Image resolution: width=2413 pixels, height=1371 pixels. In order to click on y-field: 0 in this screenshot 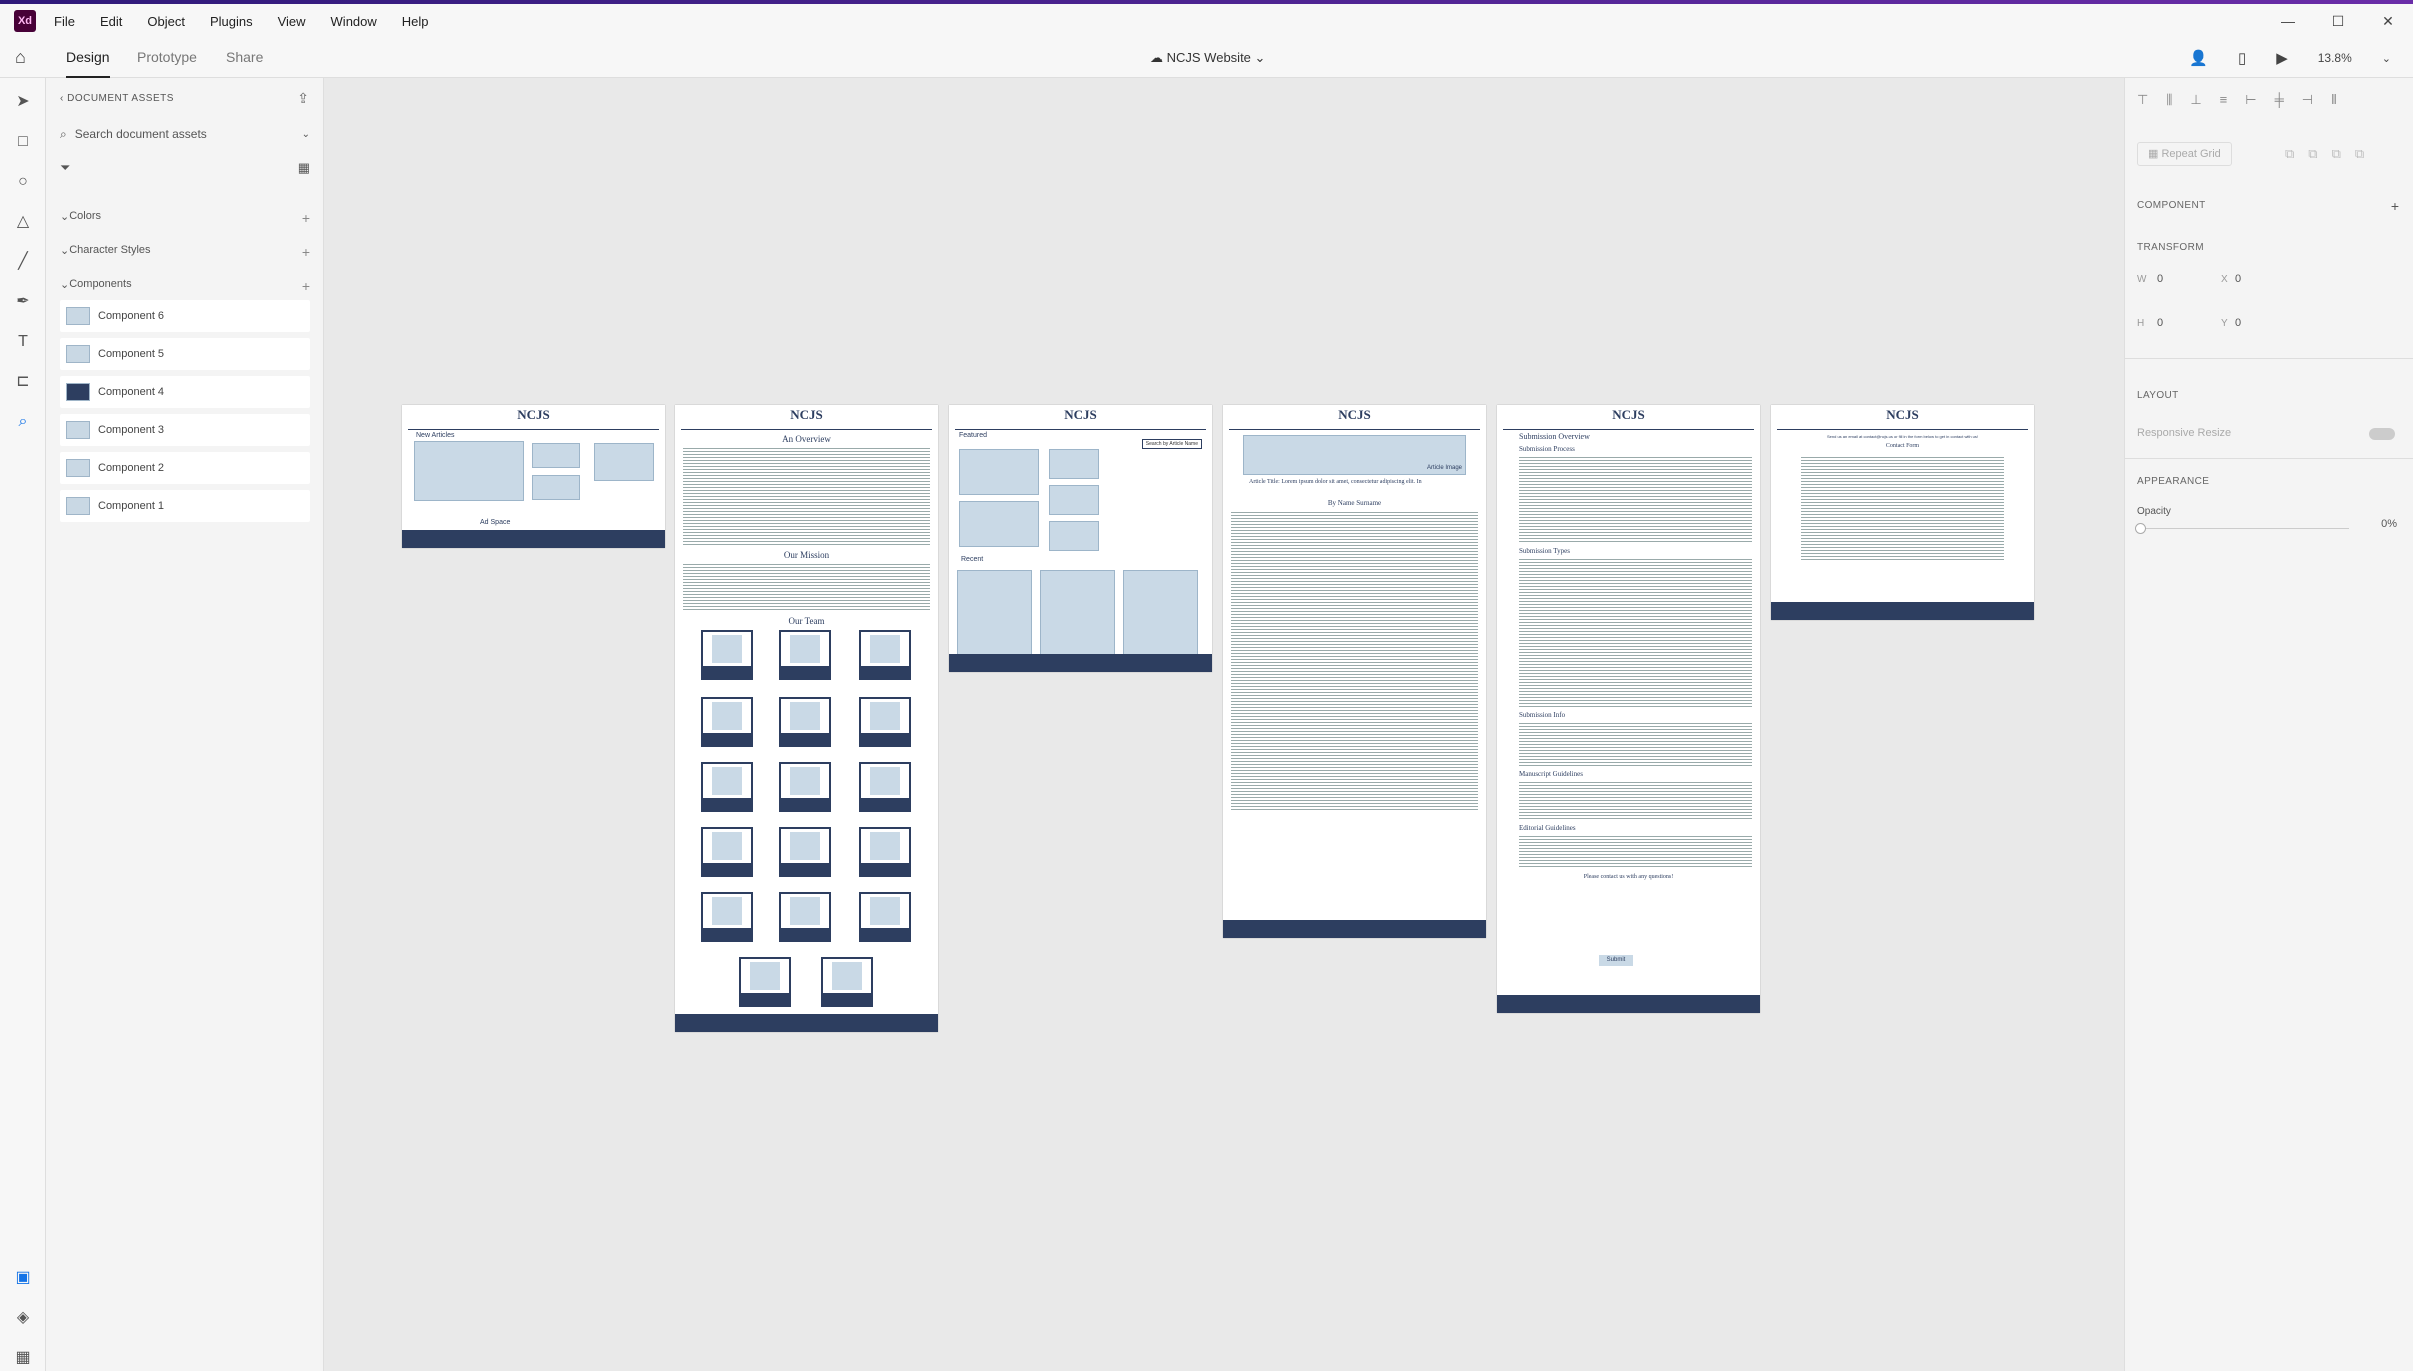, I will do `click(2238, 323)`.